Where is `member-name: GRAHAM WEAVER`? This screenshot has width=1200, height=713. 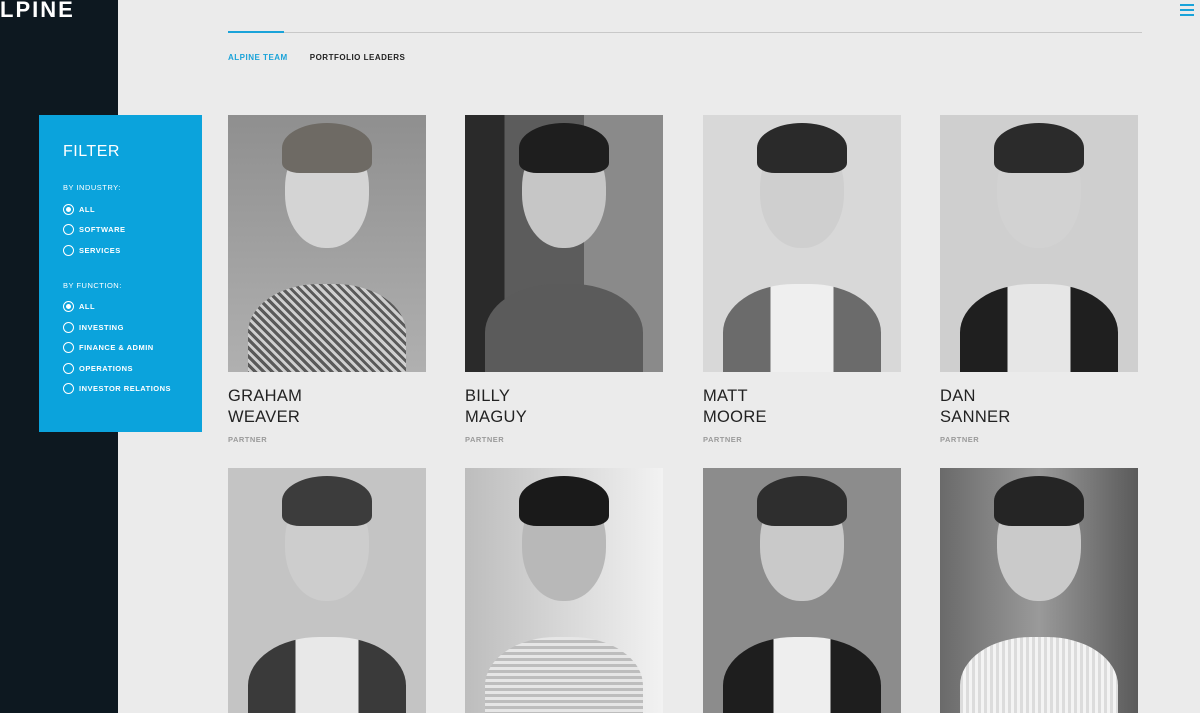
member-name: GRAHAM WEAVER is located at coordinates (327, 406).